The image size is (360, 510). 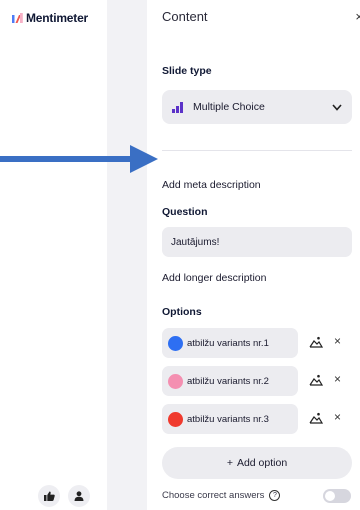 I want to click on plus-icon: +, so click(x=229, y=463).